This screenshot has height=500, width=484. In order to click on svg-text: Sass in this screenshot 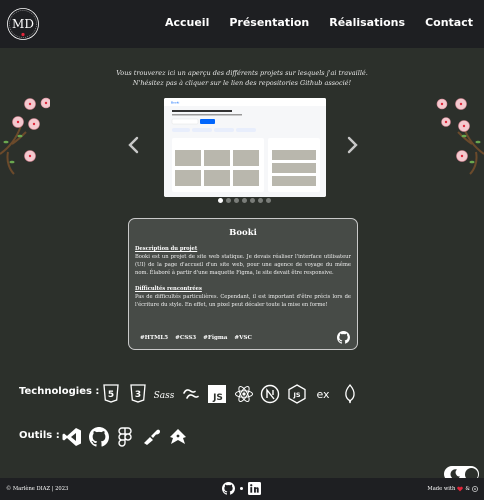, I will do `click(164, 396)`.